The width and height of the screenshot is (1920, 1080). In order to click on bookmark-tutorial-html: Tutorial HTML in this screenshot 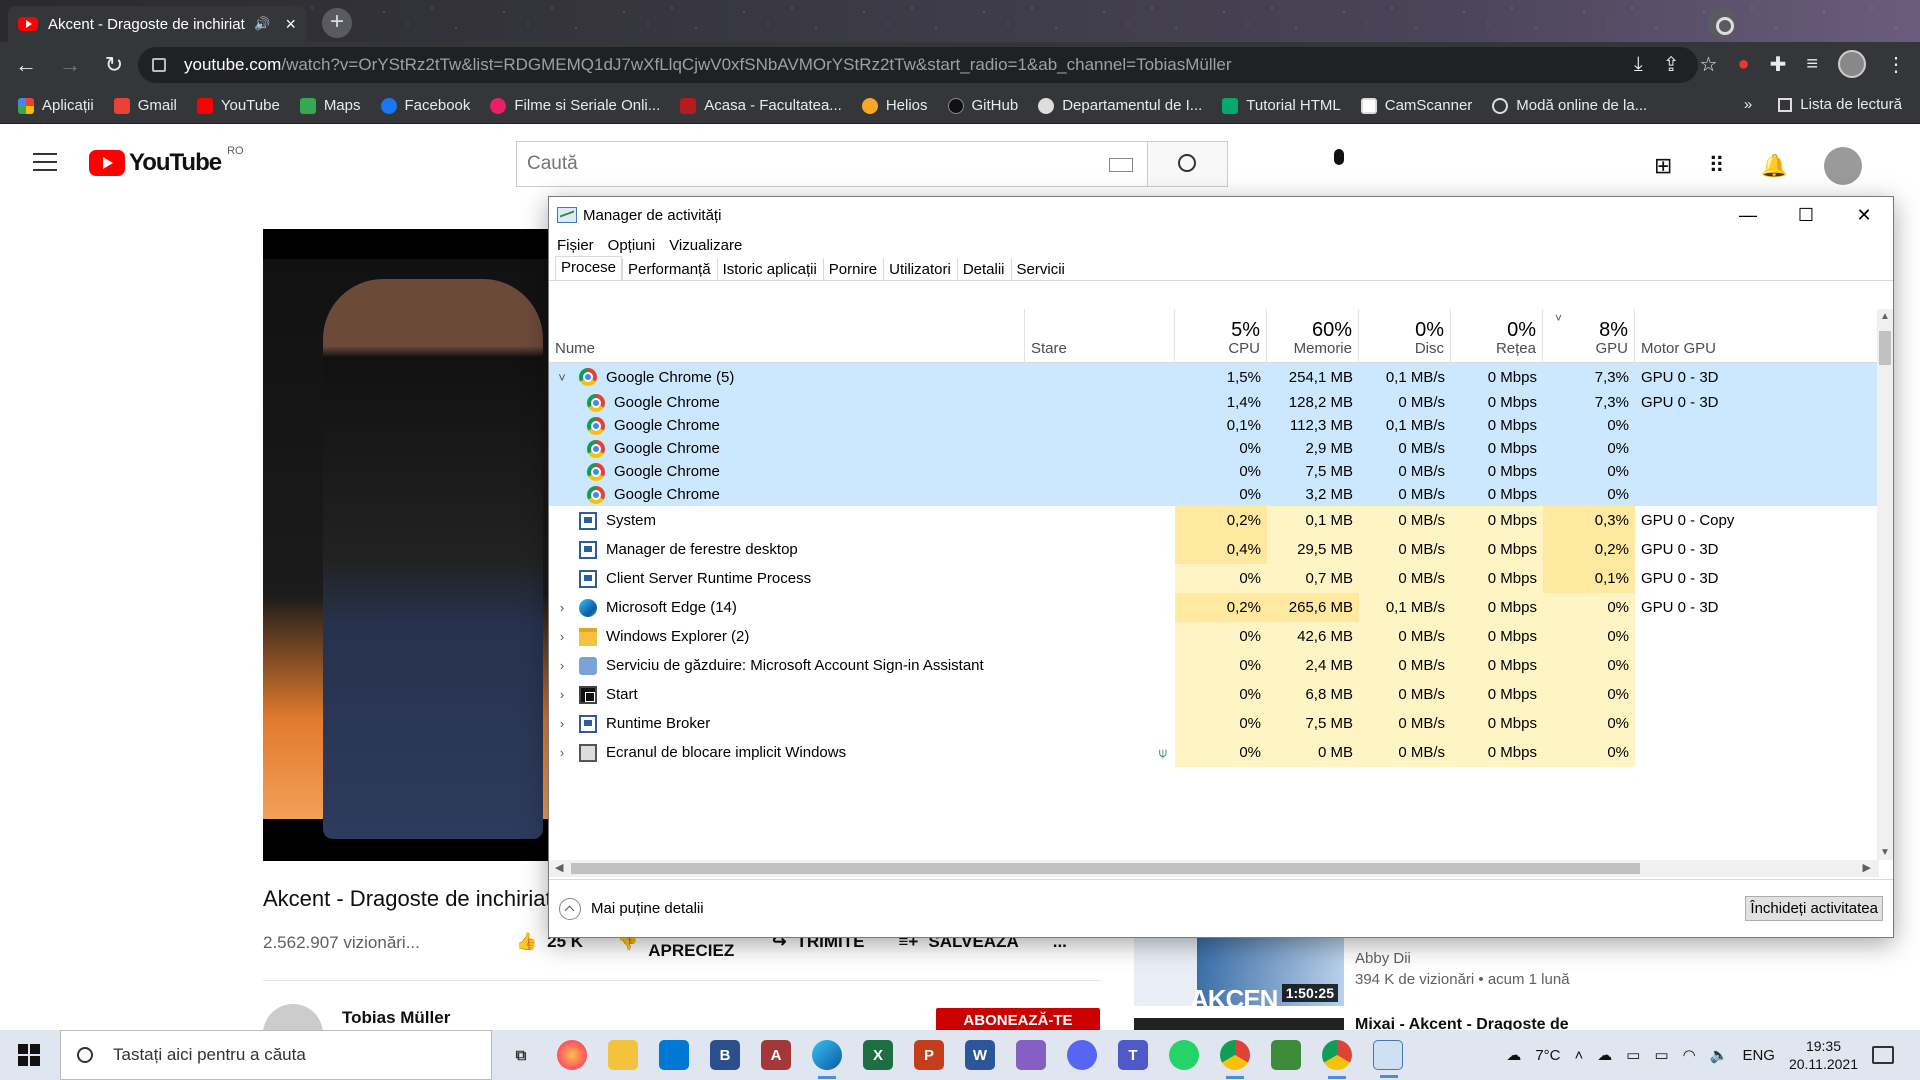, I will do `click(1281, 105)`.